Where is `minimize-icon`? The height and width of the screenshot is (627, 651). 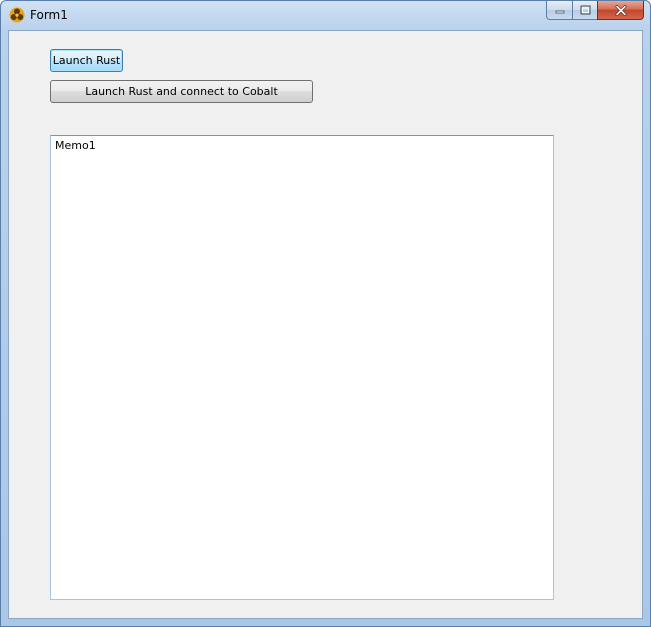
minimize-icon is located at coordinates (559, 12).